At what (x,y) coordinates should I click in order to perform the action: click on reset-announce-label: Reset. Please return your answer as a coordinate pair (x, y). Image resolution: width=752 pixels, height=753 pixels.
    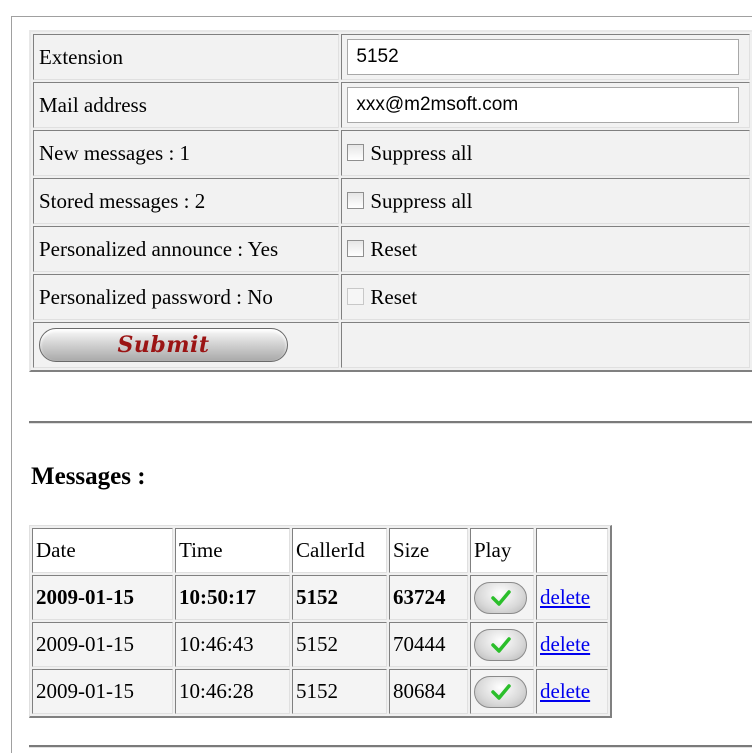
    Looking at the image, I should click on (394, 248).